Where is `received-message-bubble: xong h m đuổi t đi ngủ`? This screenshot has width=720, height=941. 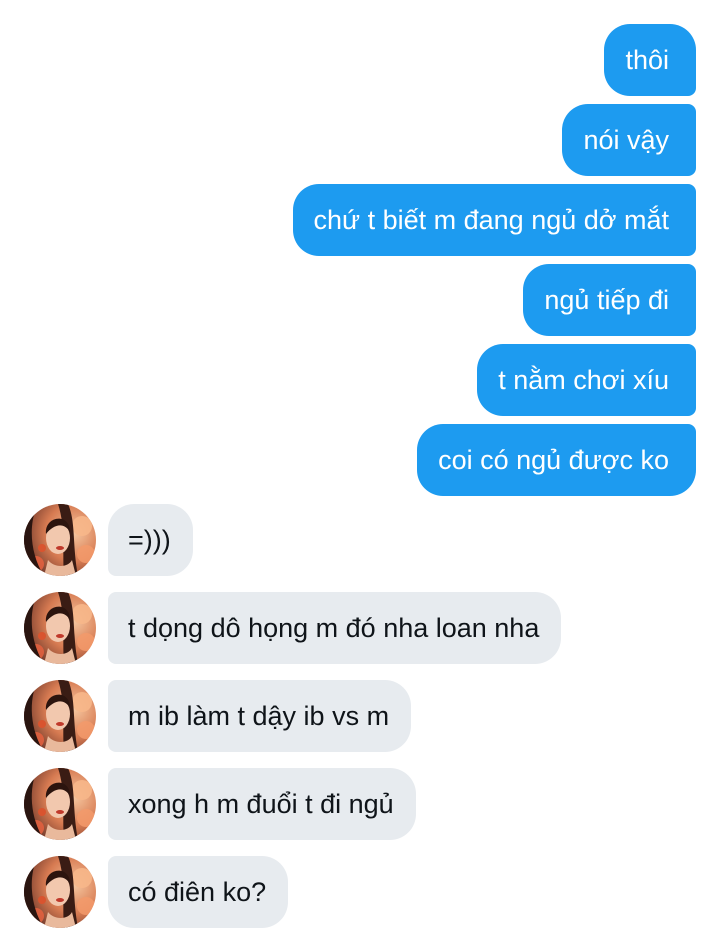 received-message-bubble: xong h m đuổi t đi ngủ is located at coordinates (262, 804).